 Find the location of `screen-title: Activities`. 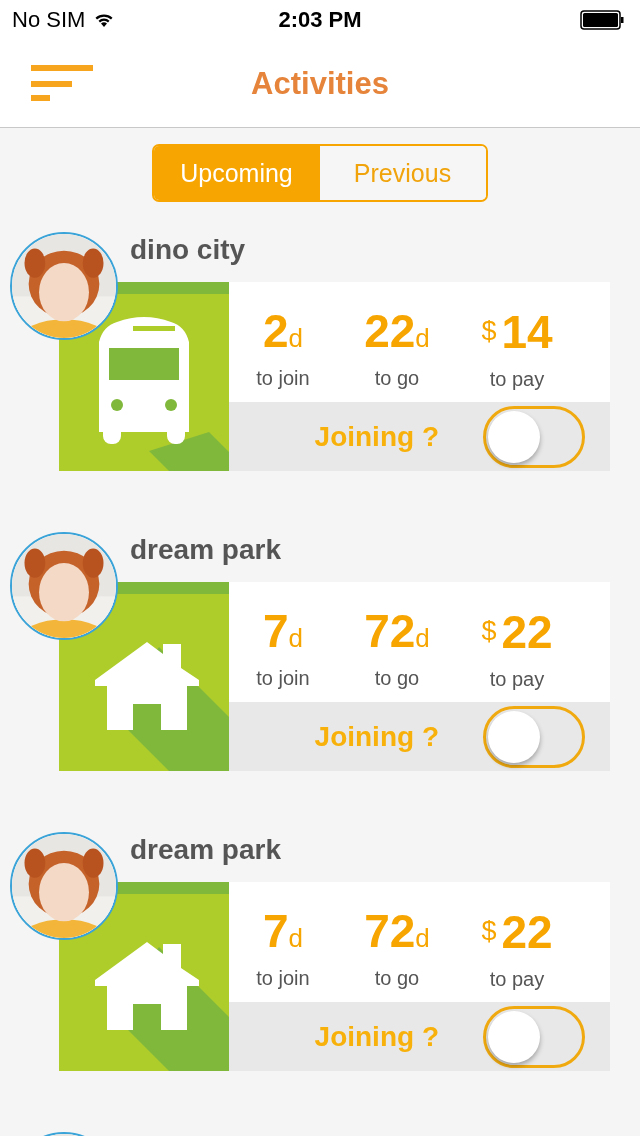

screen-title: Activities is located at coordinates (320, 83).